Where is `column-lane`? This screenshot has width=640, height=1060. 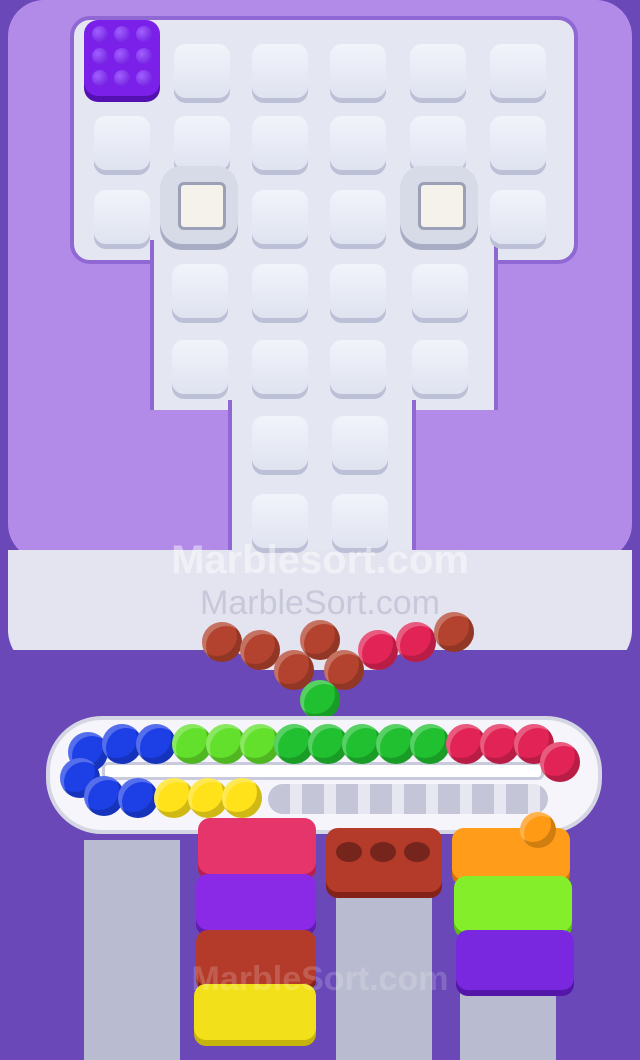
column-lane is located at coordinates (132, 950).